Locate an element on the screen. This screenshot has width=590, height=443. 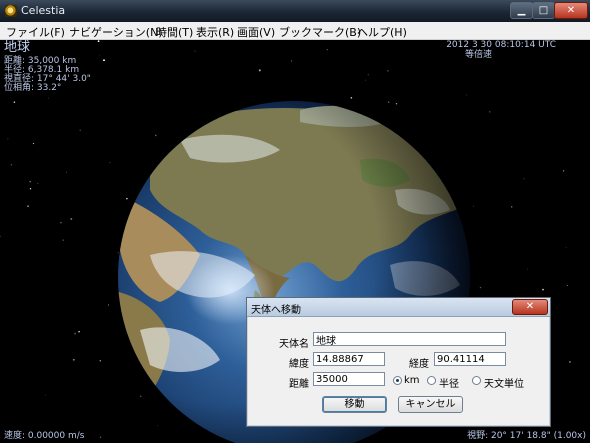
unit-km-radio is located at coordinates (397, 380).